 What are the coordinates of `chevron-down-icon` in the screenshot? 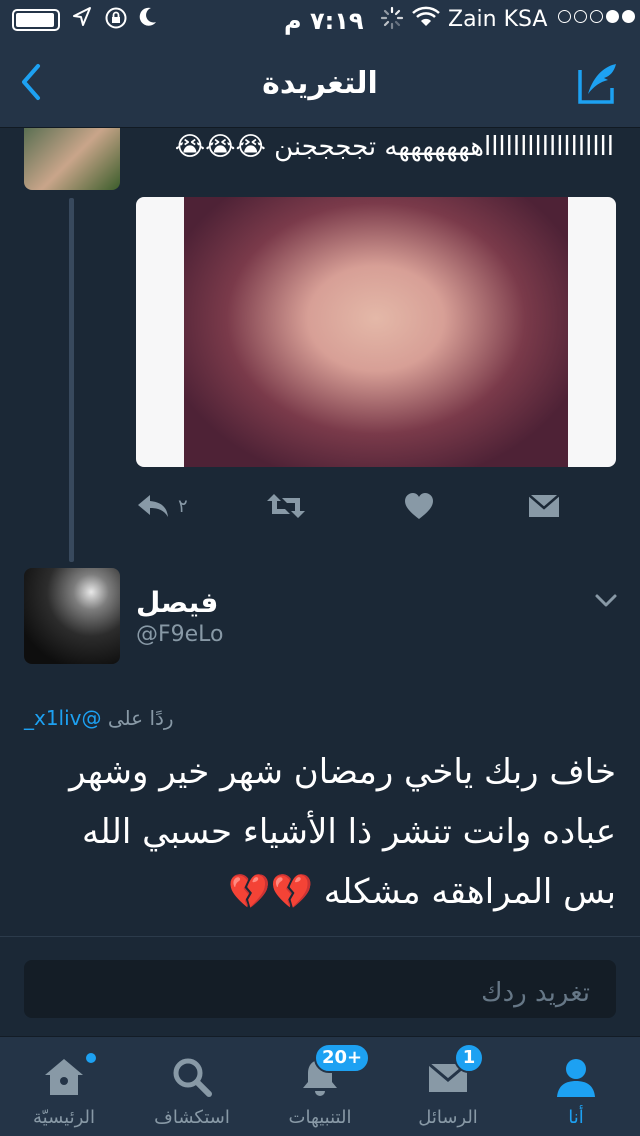 It's located at (606, 601).